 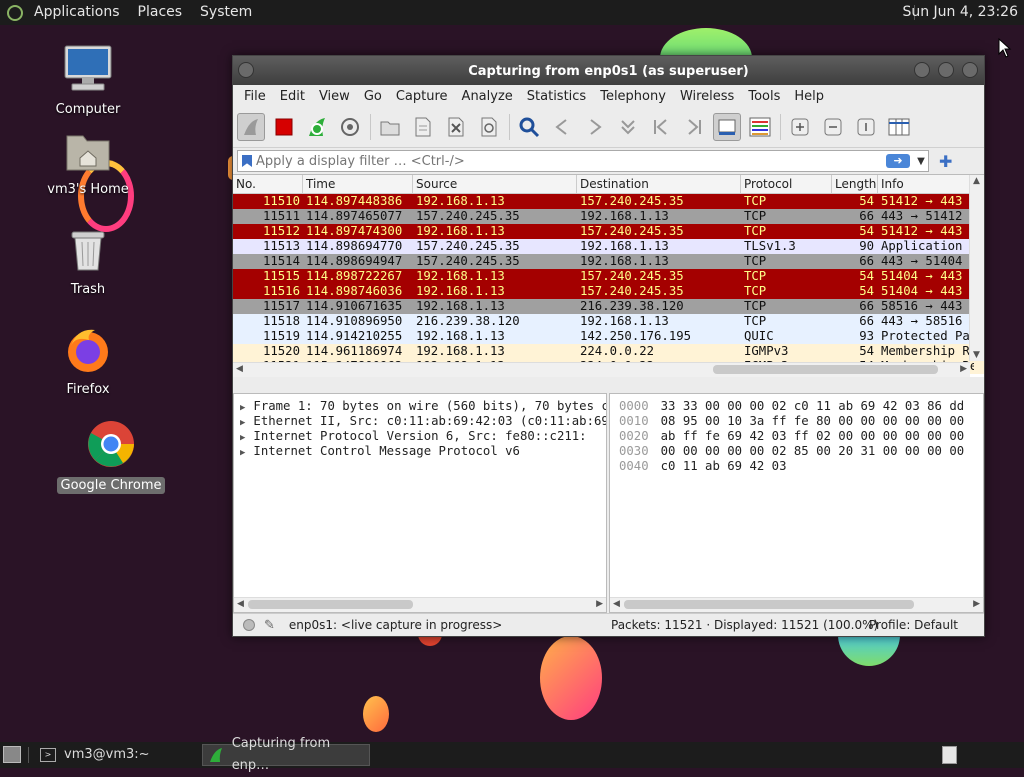 I want to click on open-file-button, so click(x=390, y=127).